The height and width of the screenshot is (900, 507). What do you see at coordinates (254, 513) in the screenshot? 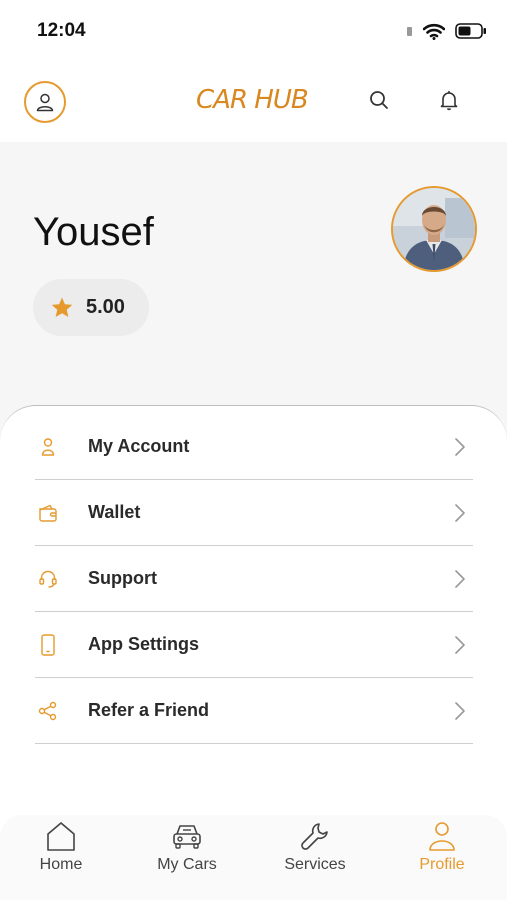
I see `menu-item-wallet: Wallet` at bounding box center [254, 513].